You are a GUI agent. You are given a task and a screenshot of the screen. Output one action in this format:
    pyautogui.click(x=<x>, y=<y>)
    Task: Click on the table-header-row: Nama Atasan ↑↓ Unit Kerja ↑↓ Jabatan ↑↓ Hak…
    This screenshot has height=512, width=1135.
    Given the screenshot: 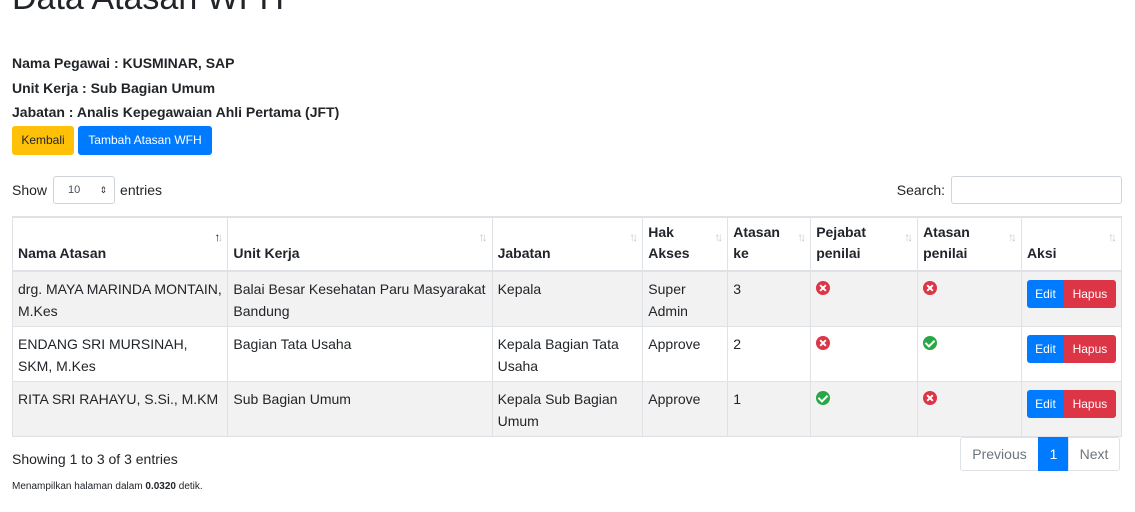 What is the action you would take?
    pyautogui.click(x=567, y=244)
    